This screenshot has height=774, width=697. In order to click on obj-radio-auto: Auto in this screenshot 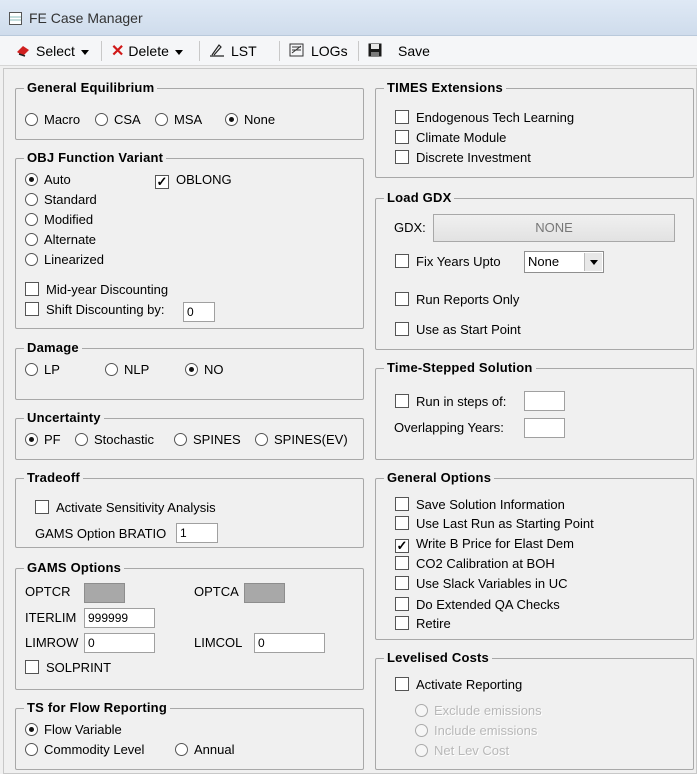, I will do `click(48, 180)`.